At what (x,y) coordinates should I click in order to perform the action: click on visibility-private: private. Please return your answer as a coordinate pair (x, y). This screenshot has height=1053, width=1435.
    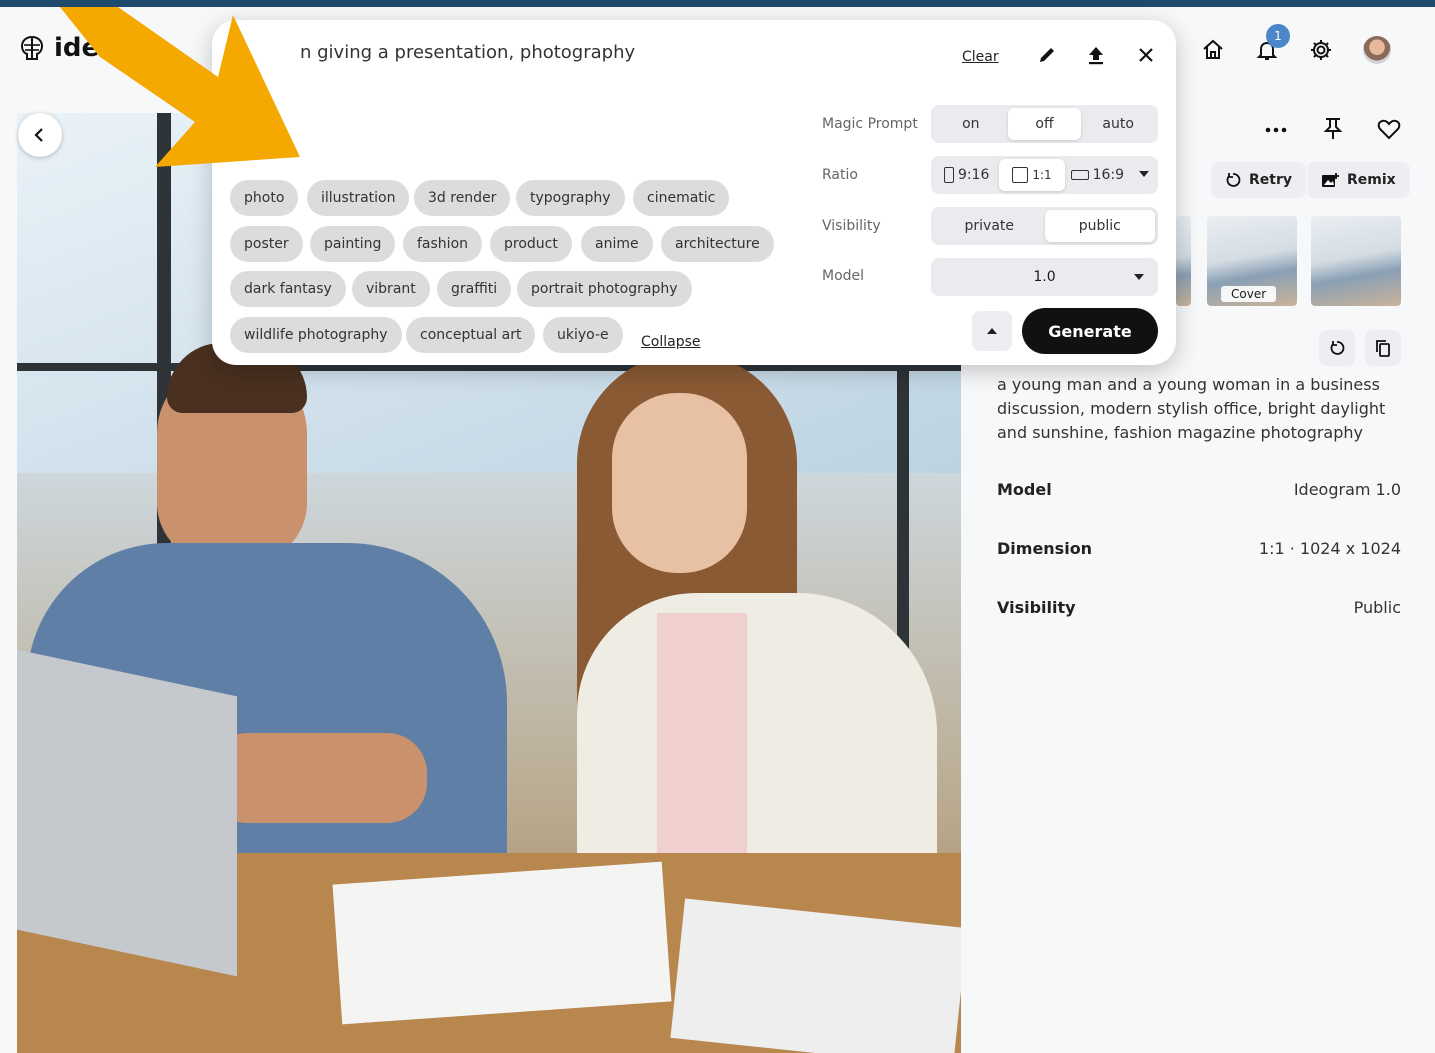
    Looking at the image, I should click on (989, 226).